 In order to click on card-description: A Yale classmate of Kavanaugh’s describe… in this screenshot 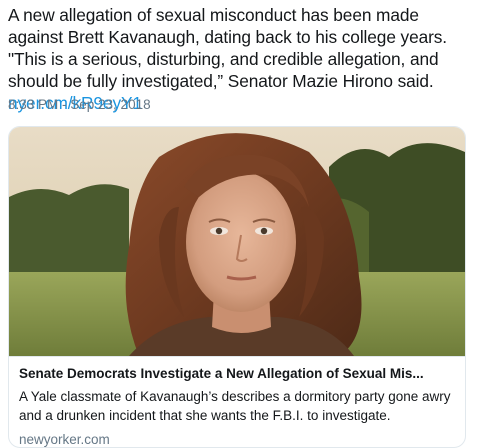, I will do `click(235, 406)`.